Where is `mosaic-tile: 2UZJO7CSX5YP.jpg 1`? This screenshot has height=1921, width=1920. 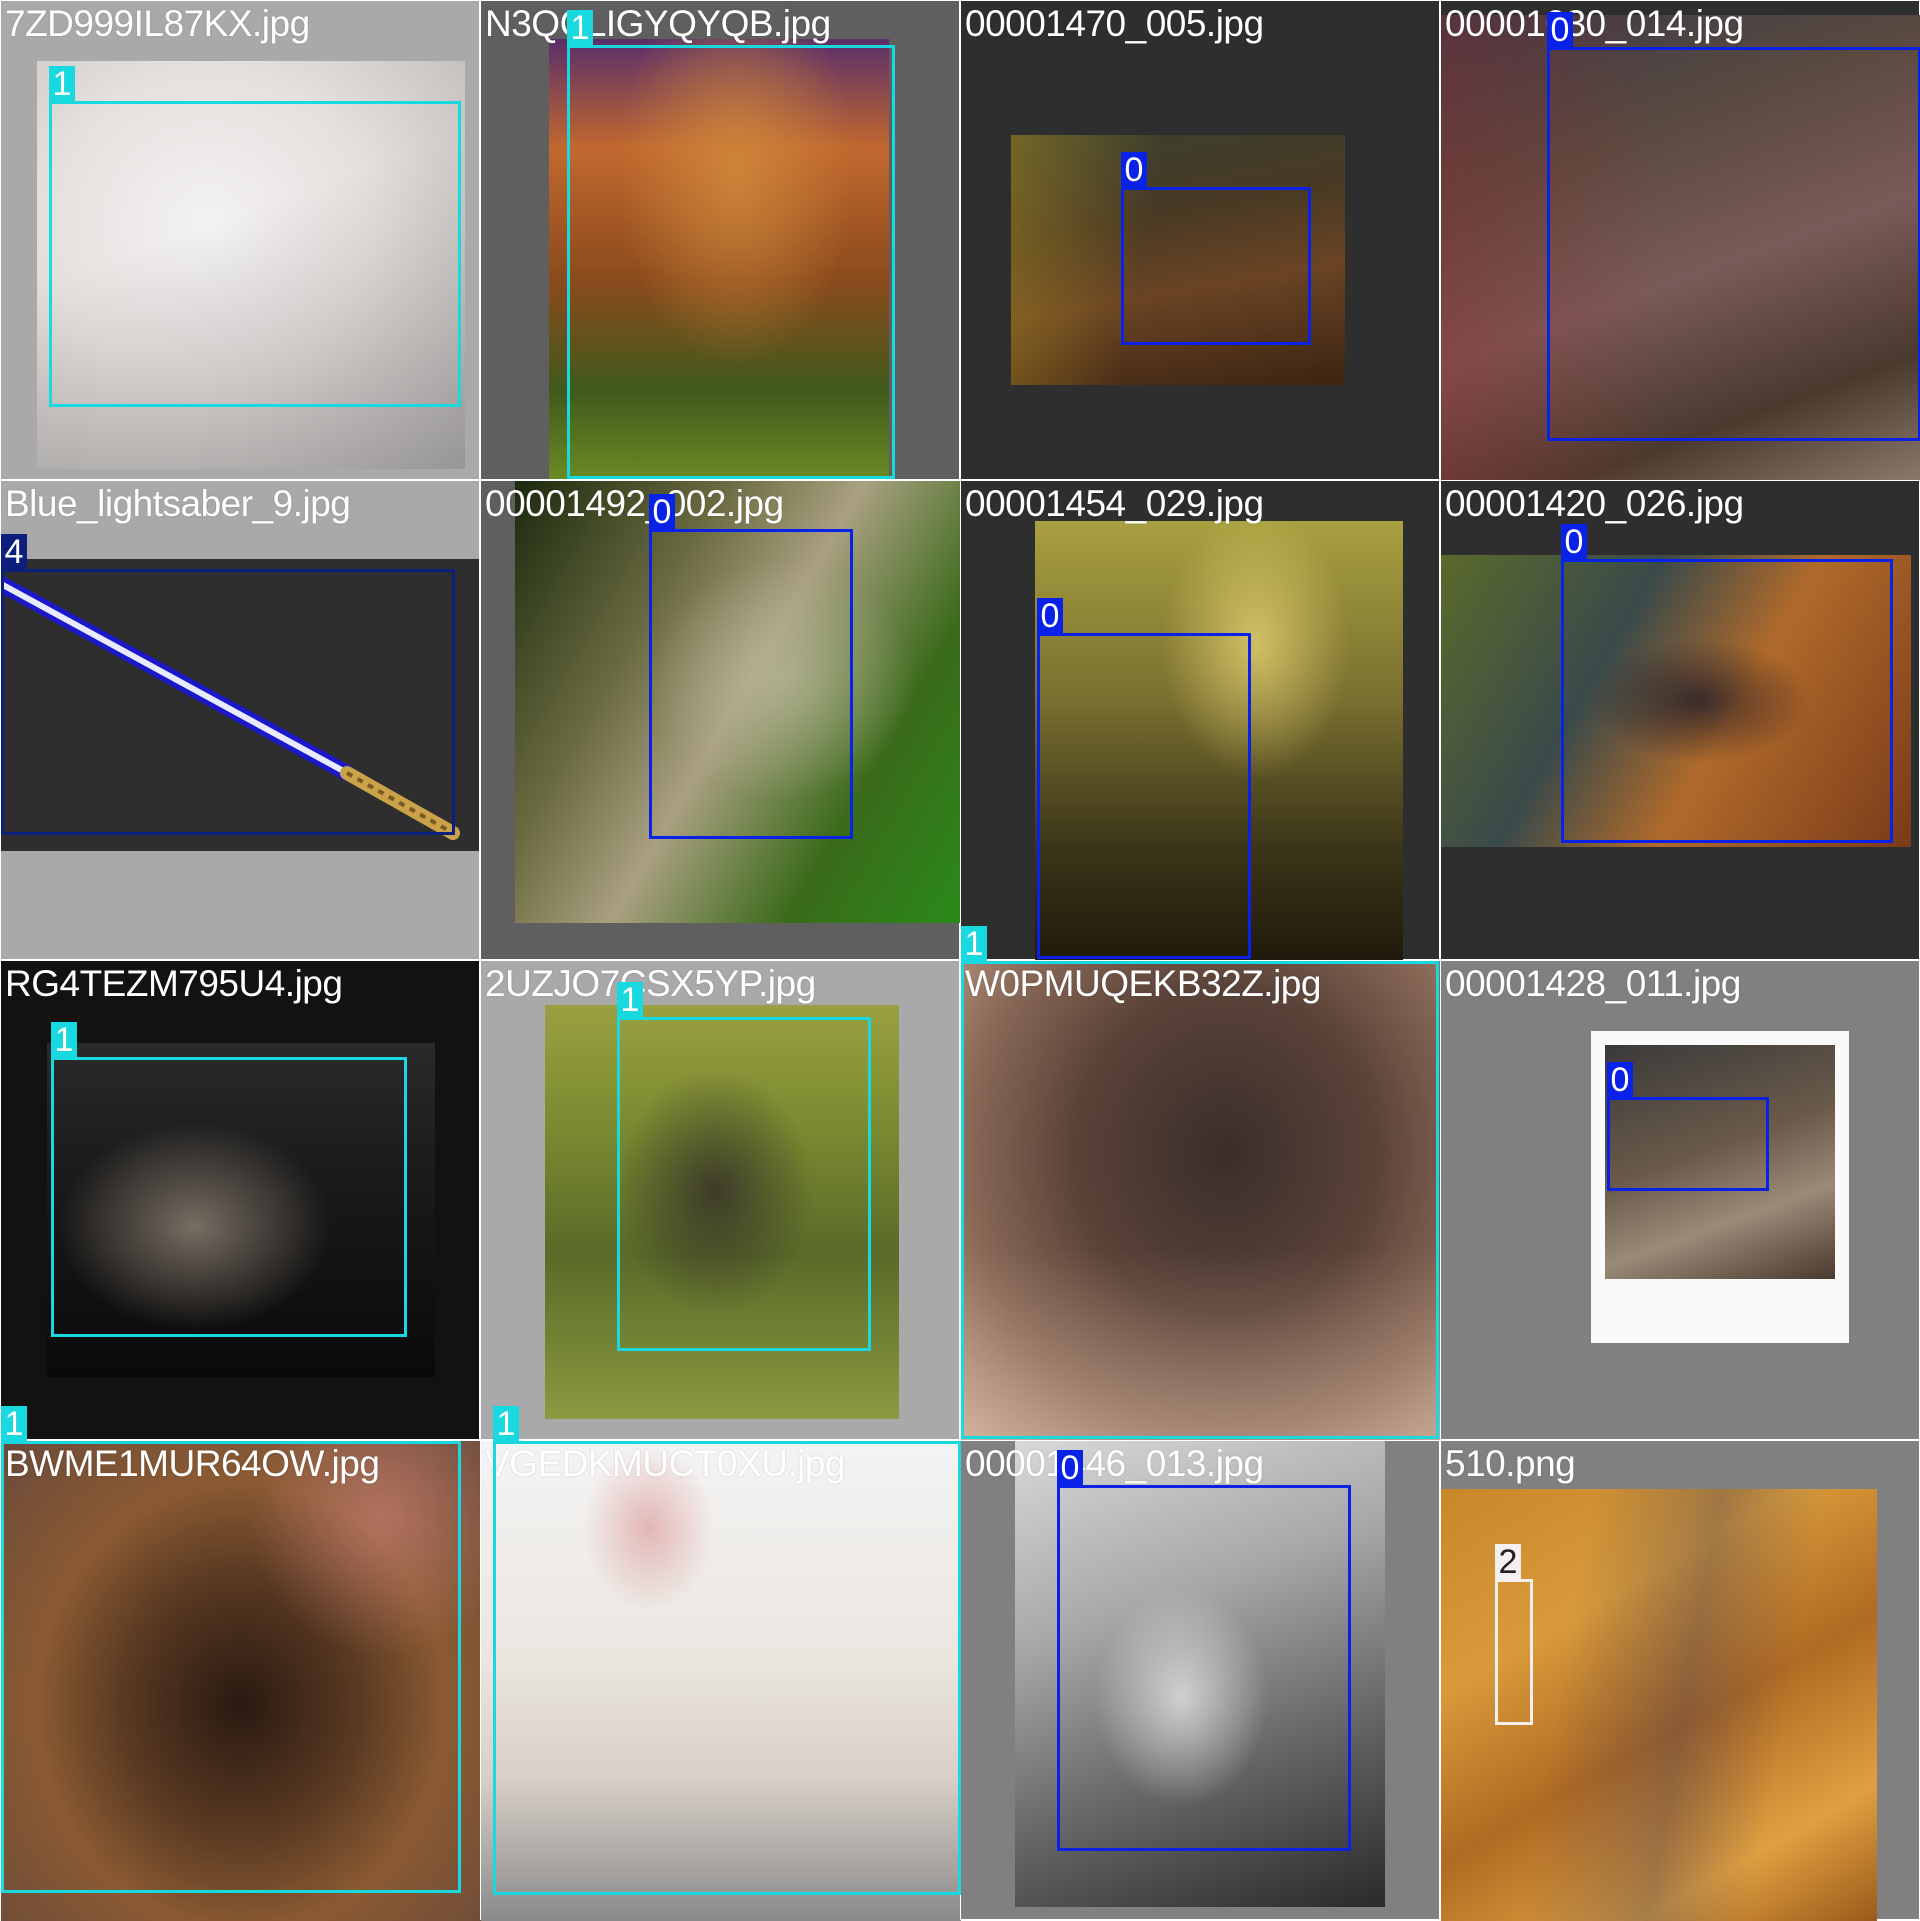
mosaic-tile: 2UZJO7CSX5YP.jpg 1 is located at coordinates (720, 1200).